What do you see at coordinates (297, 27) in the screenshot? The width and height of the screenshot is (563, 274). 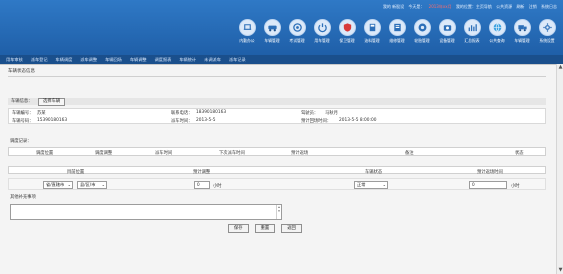 I see `dispatch-icon` at bounding box center [297, 27].